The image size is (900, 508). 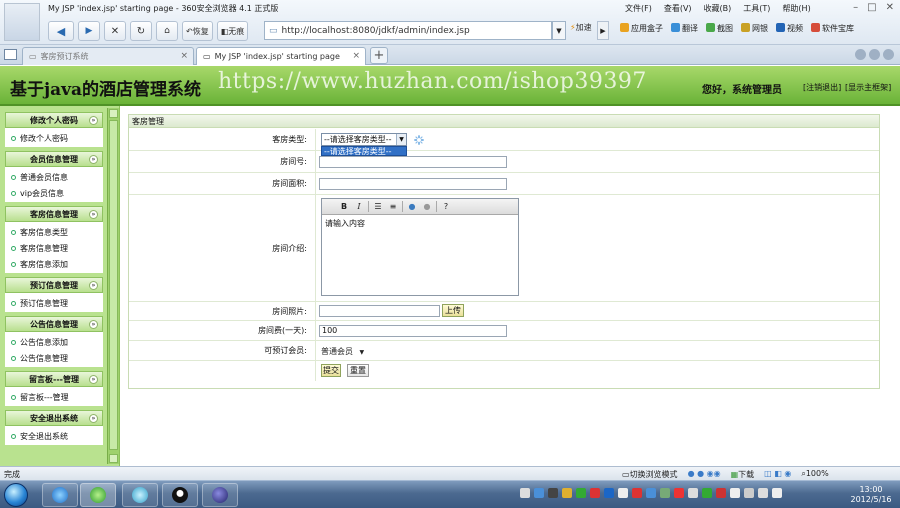 What do you see at coordinates (54, 214) in the screenshot?
I see `sidebar-section-rooms: 客房信息管理 »` at bounding box center [54, 214].